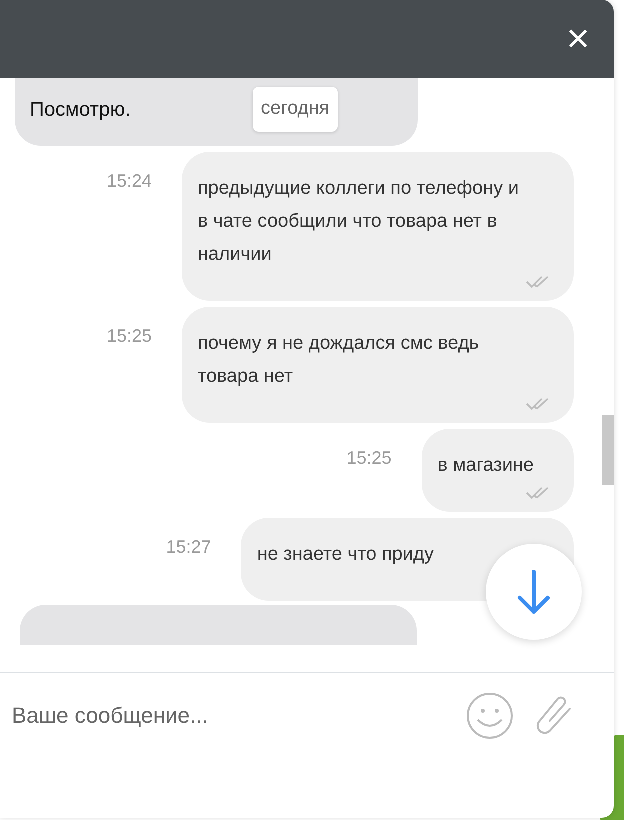 Image resolution: width=624 pixels, height=820 pixels. What do you see at coordinates (490, 716) in the screenshot?
I see `smiley-icon` at bounding box center [490, 716].